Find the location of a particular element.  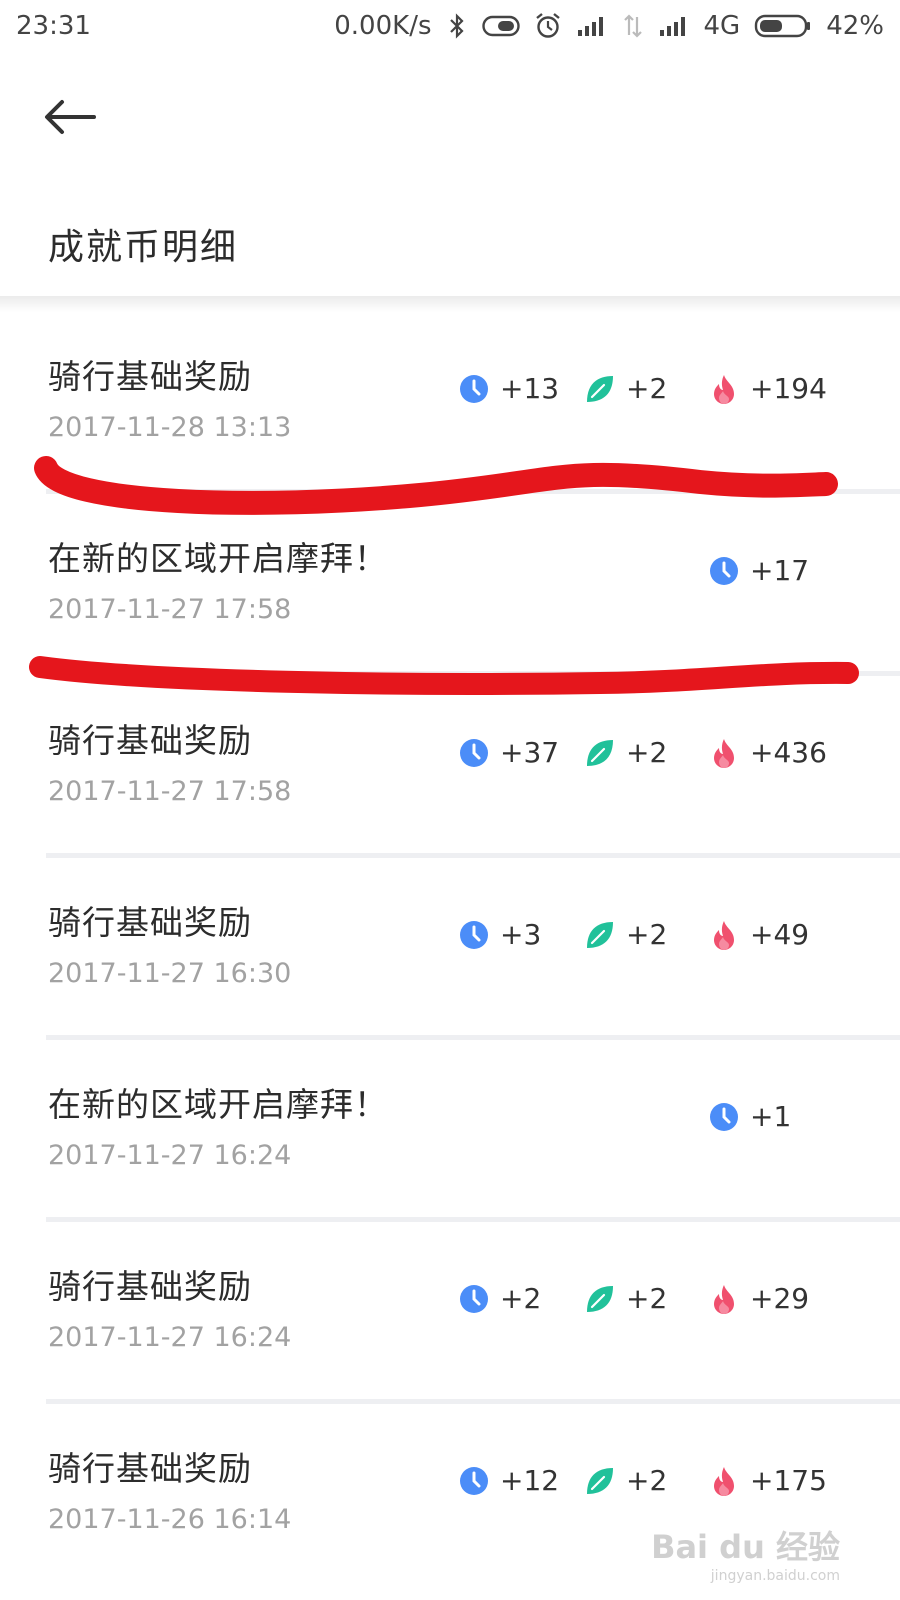

record-time: 2017-11-27 16:30 is located at coordinates (170, 973).